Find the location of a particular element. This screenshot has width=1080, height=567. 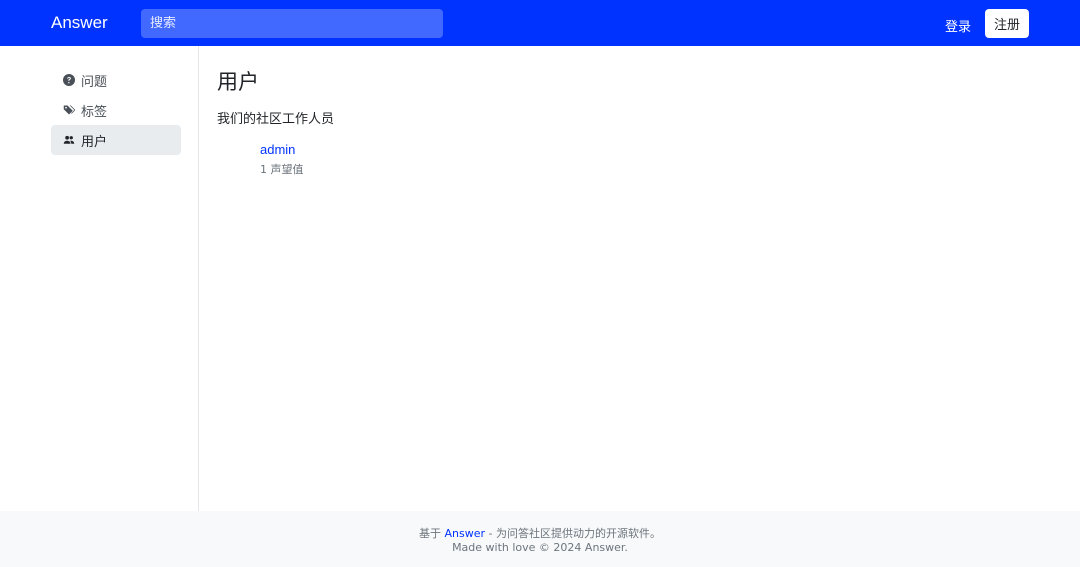

user-reputation: 1 声望值 is located at coordinates (282, 169).